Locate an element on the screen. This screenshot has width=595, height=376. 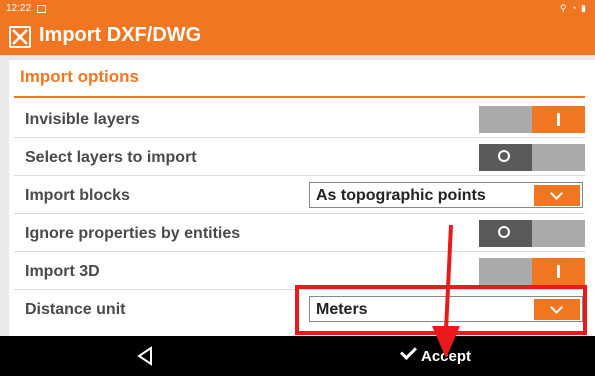
annotation-arrow is located at coordinates (446, 291).